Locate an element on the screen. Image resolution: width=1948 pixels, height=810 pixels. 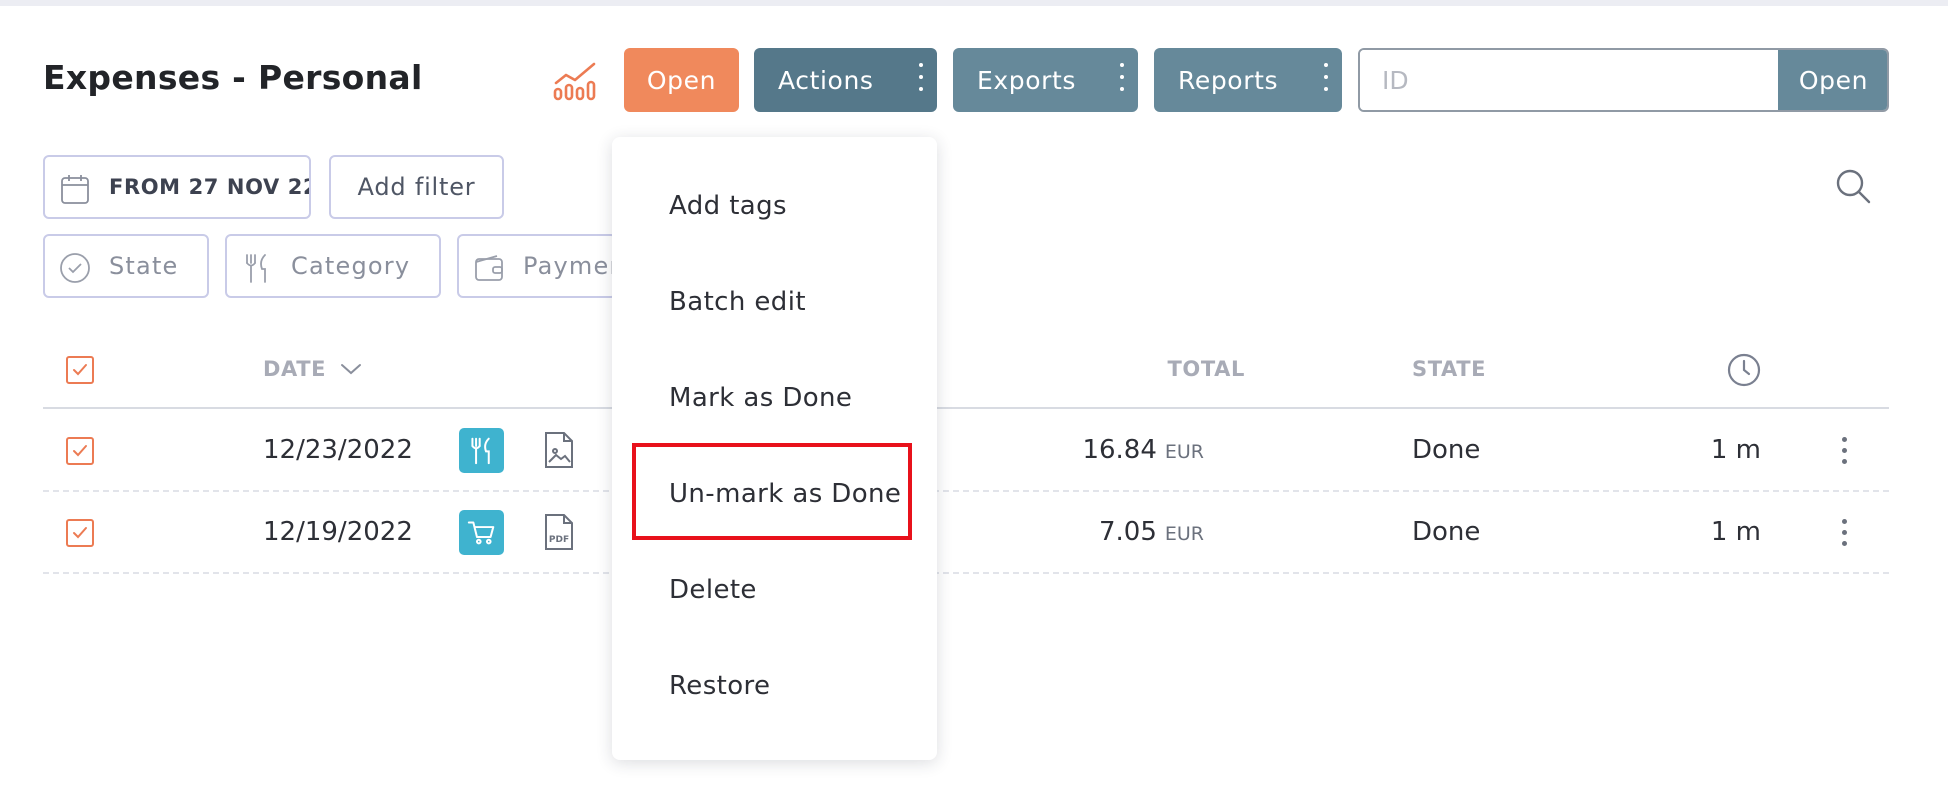
clock-icon is located at coordinates (1744, 370).